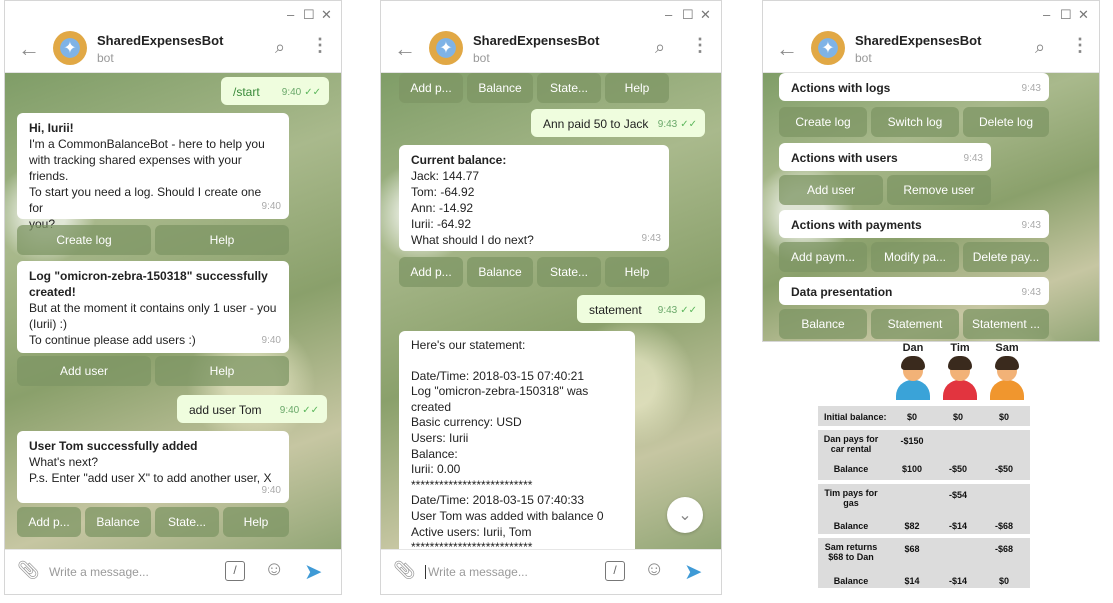 Image resolution: width=1113 pixels, height=603 pixels. What do you see at coordinates (914, 224) in the screenshot?
I see `incoming-message: Actions with payments 9:43` at bounding box center [914, 224].